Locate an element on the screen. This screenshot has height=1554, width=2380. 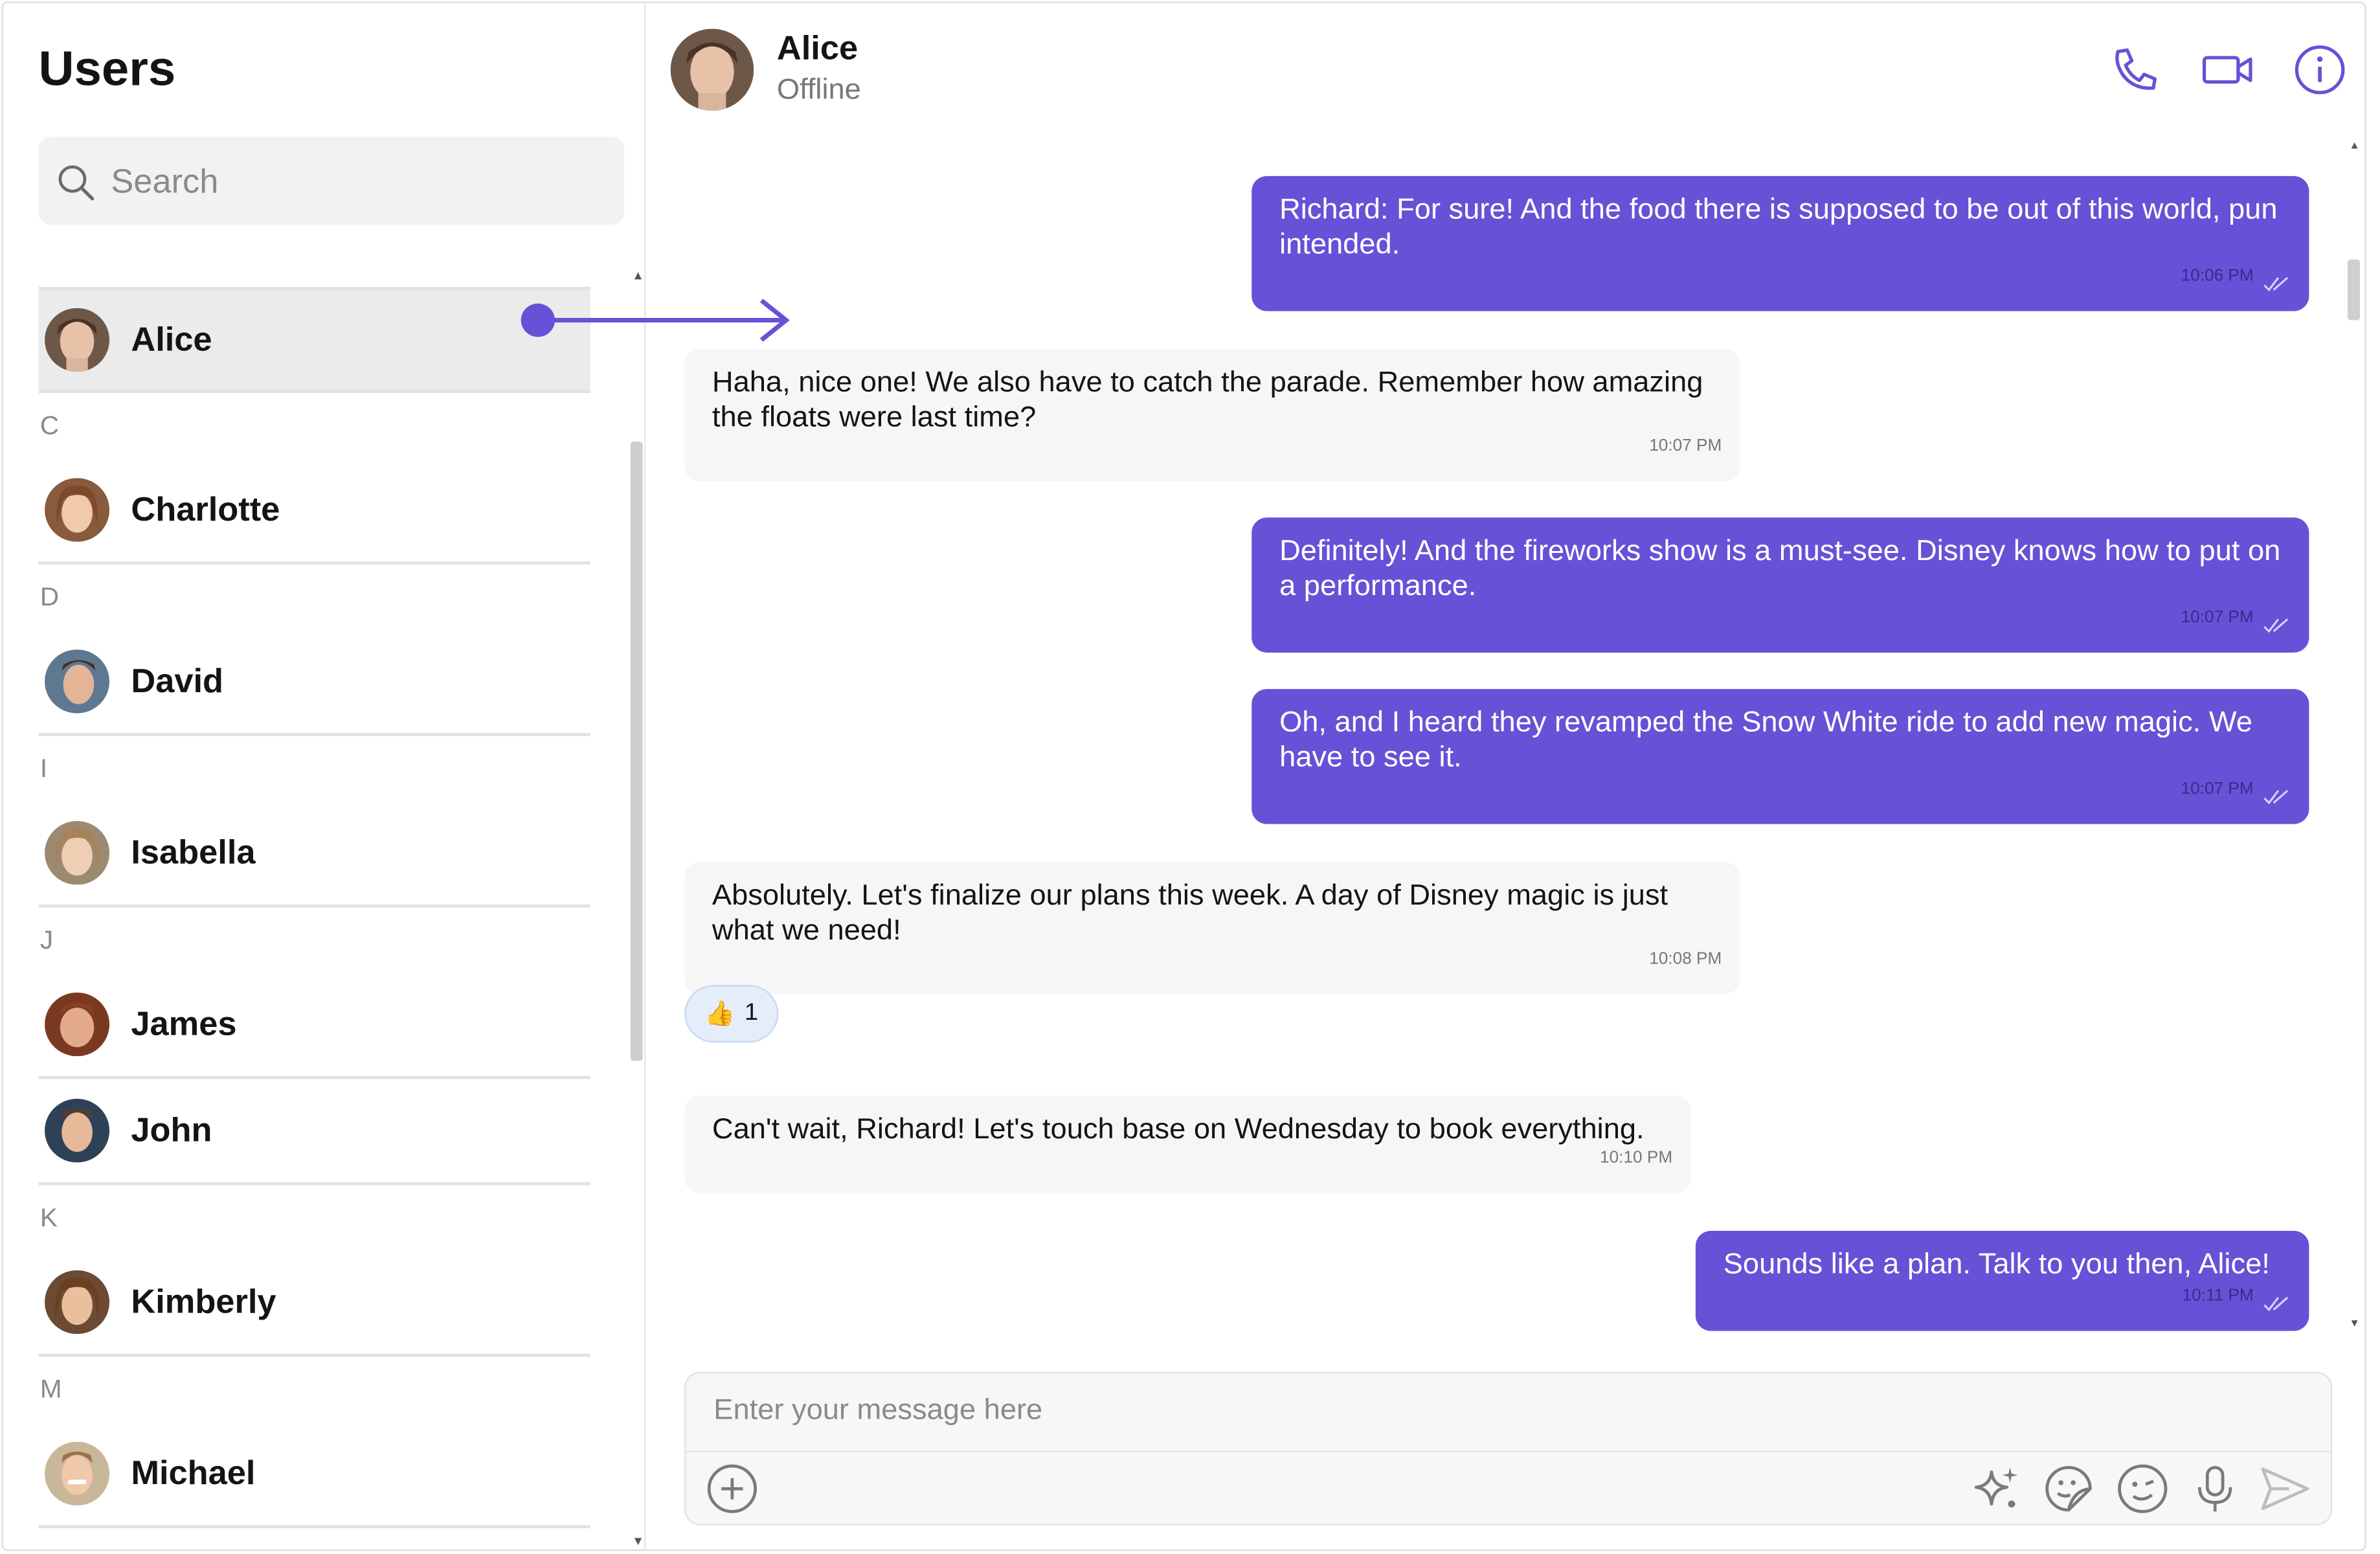
user-row-david: David is located at coordinates (314, 683).